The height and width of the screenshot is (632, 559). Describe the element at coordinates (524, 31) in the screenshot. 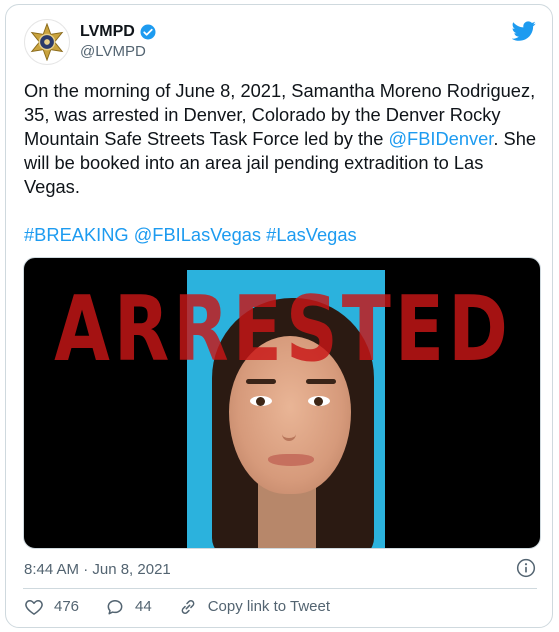

I see `twitter-bird-icon` at that location.